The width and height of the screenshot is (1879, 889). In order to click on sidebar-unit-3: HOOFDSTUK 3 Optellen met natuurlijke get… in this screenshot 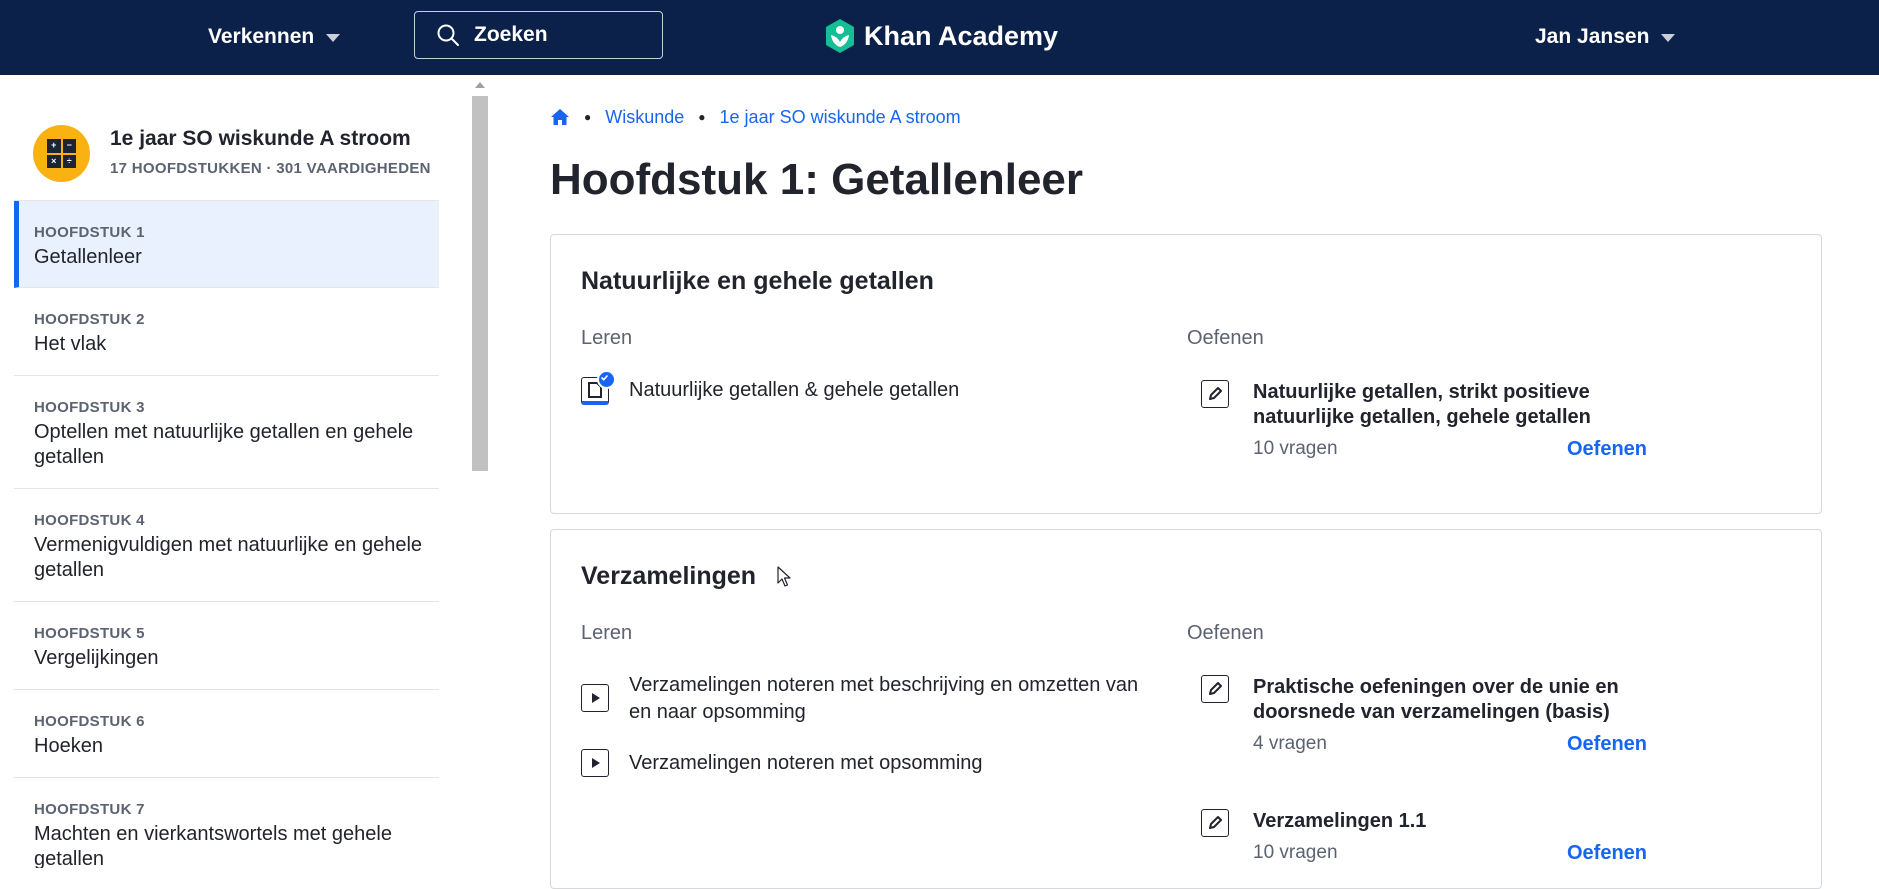, I will do `click(226, 432)`.